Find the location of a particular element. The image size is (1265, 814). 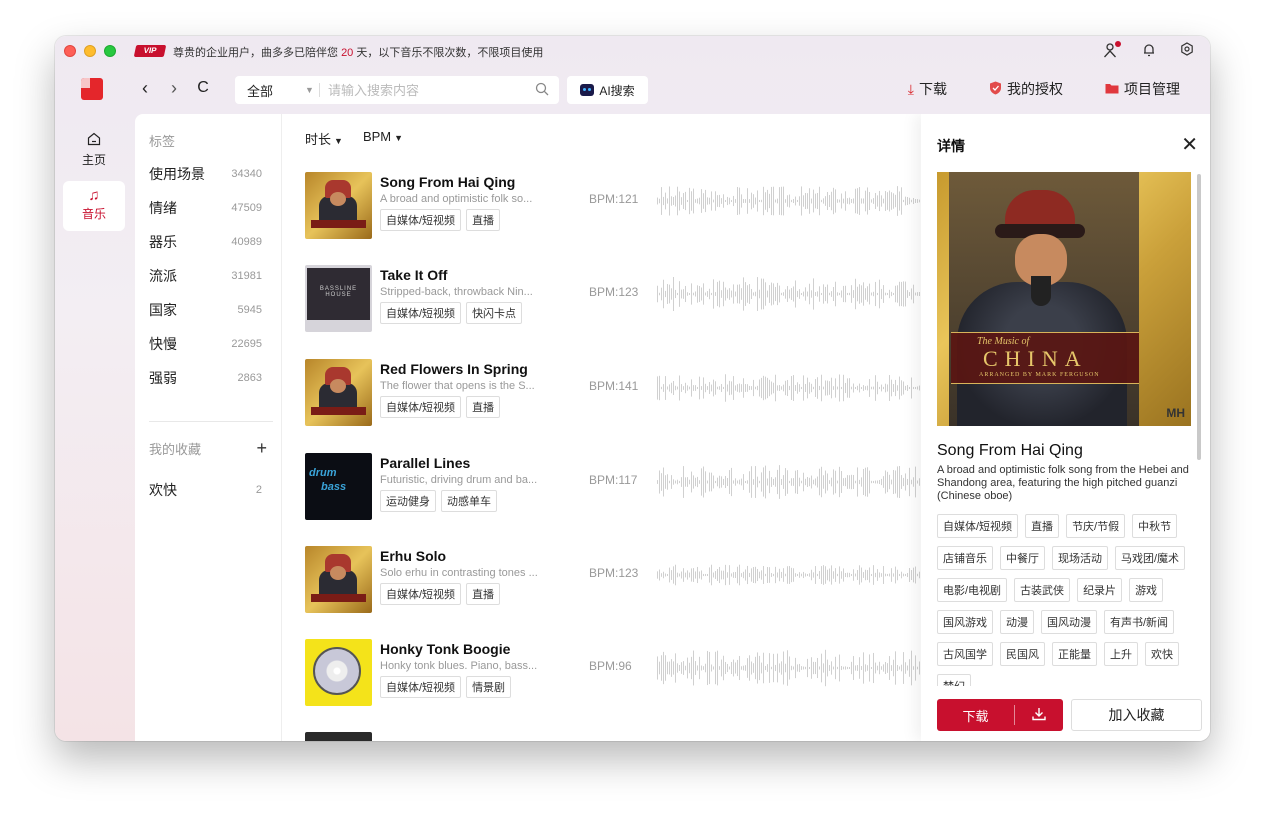

add-favorite-icon: + is located at coordinates (261, 448).